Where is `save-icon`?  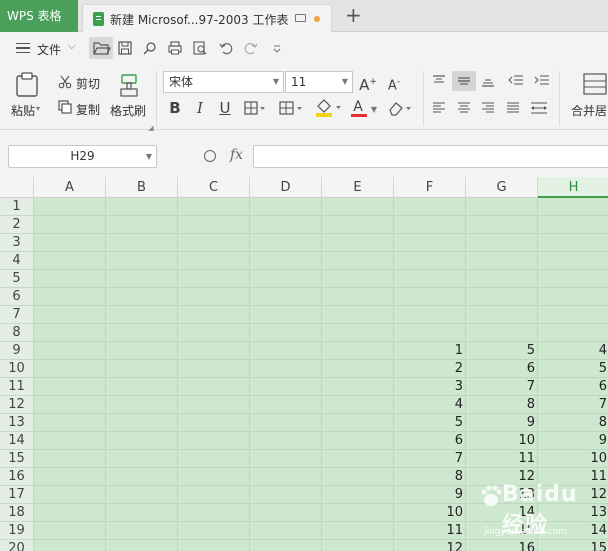 save-icon is located at coordinates (125, 48).